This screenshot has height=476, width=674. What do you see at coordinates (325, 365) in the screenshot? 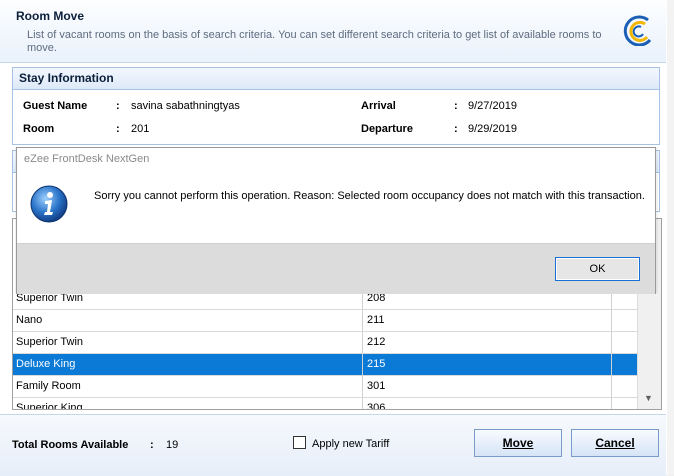
I see `table-row: Deluxe King 215` at bounding box center [325, 365].